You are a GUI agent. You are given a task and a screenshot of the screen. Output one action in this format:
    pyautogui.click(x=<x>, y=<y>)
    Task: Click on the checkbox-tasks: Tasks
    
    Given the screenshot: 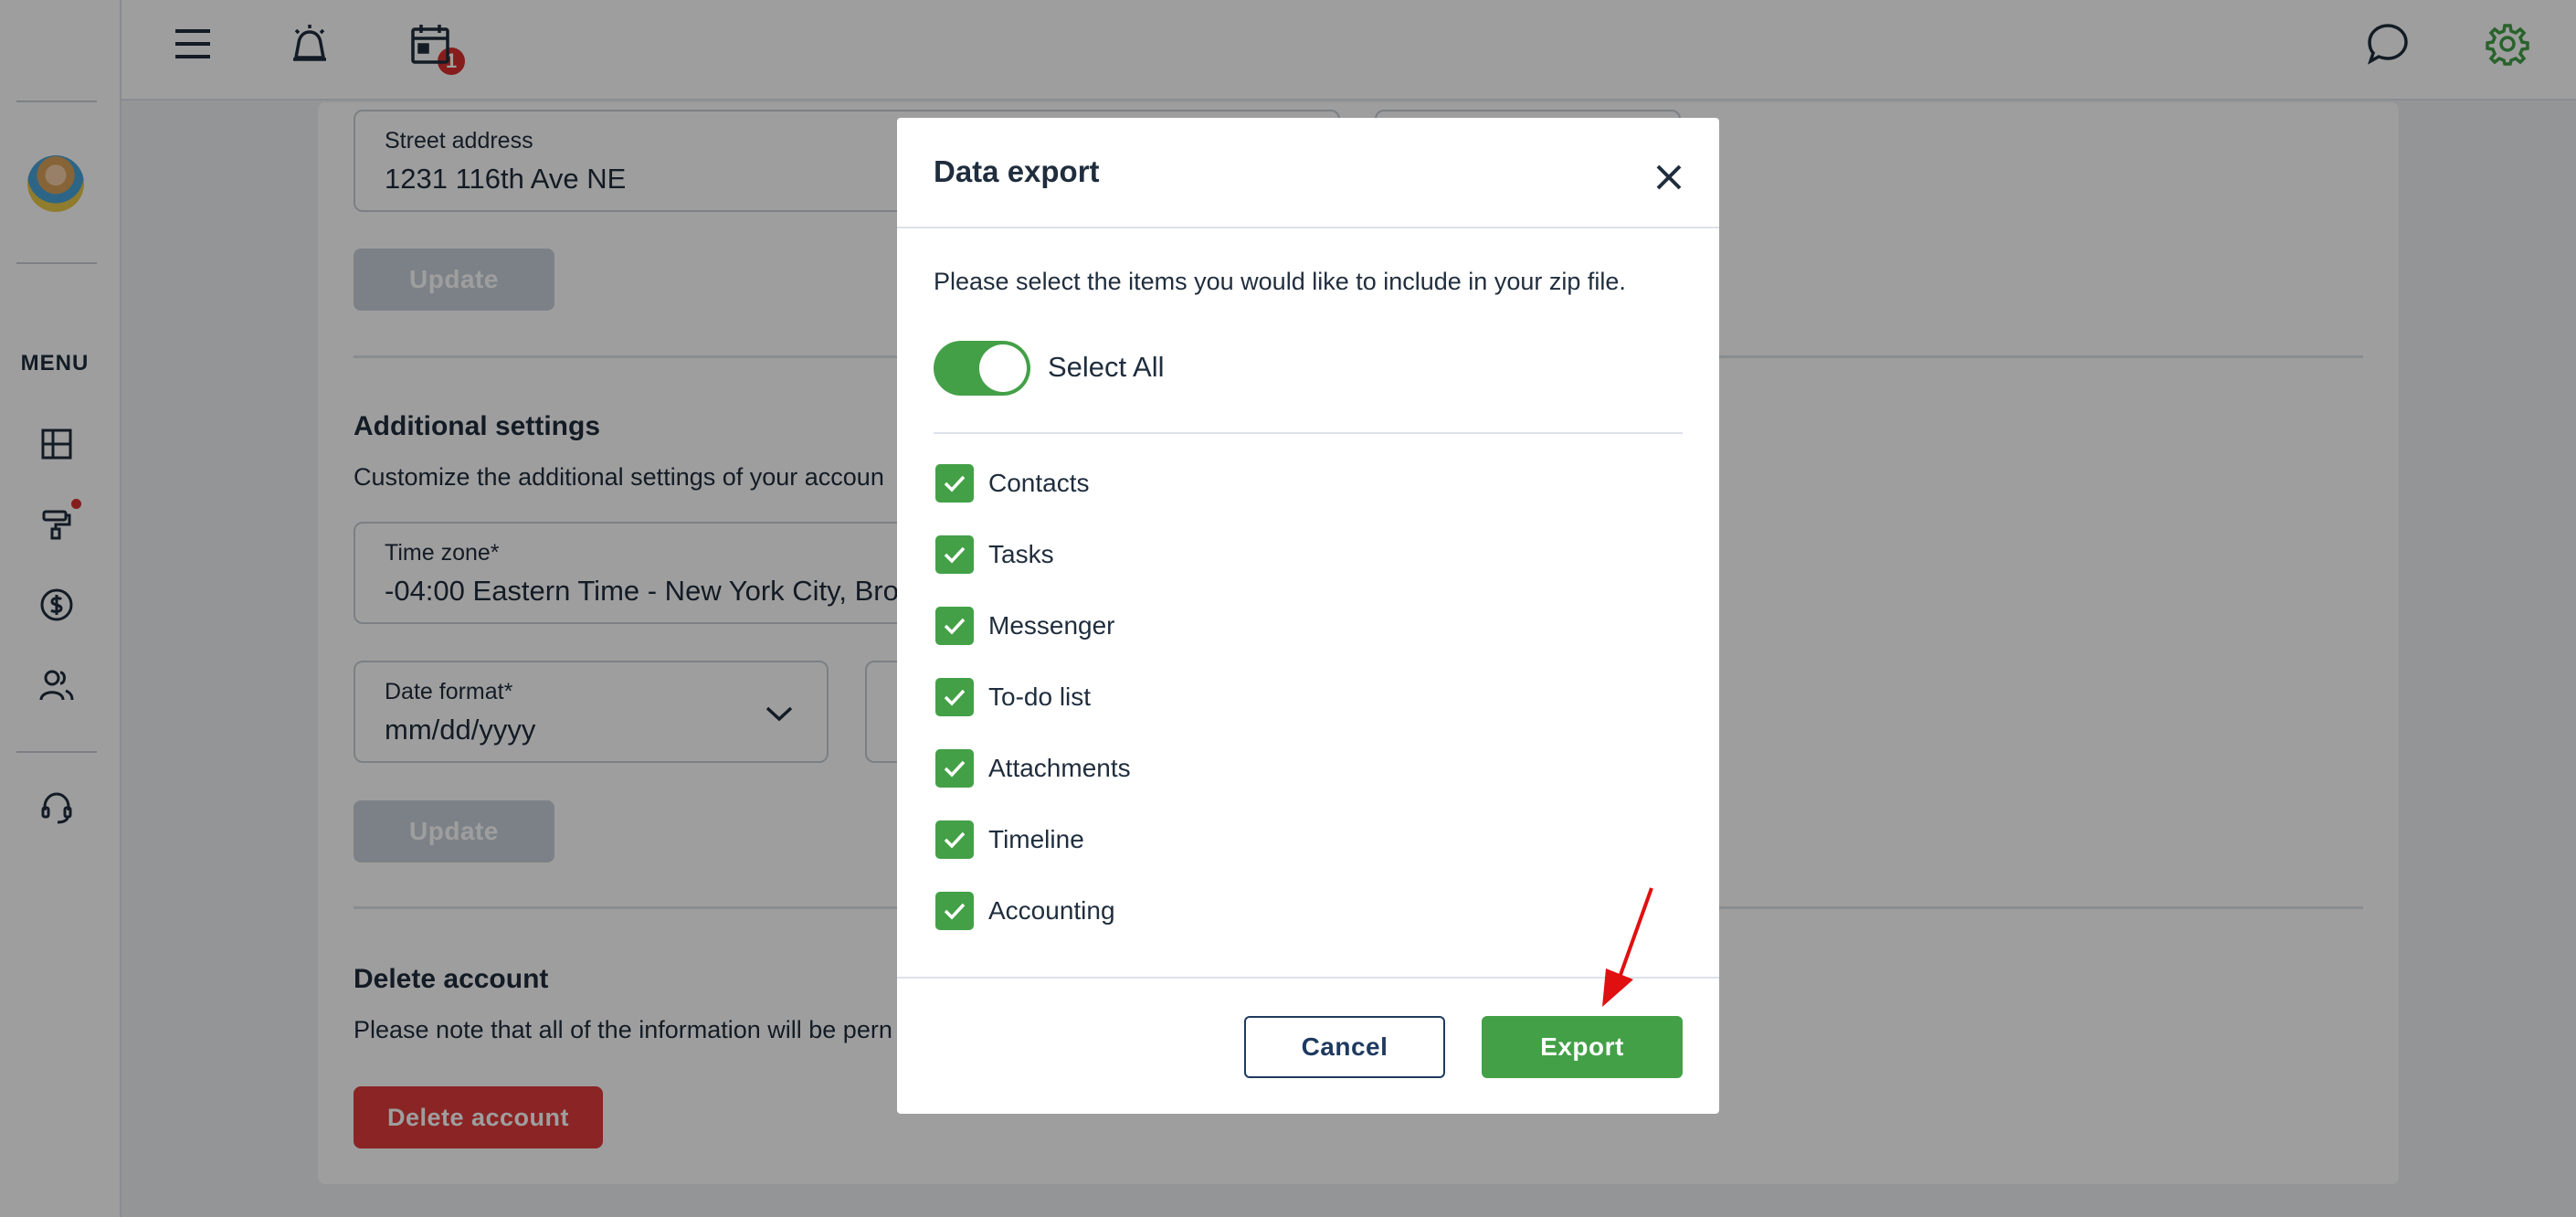 What is the action you would take?
    pyautogui.click(x=994, y=554)
    